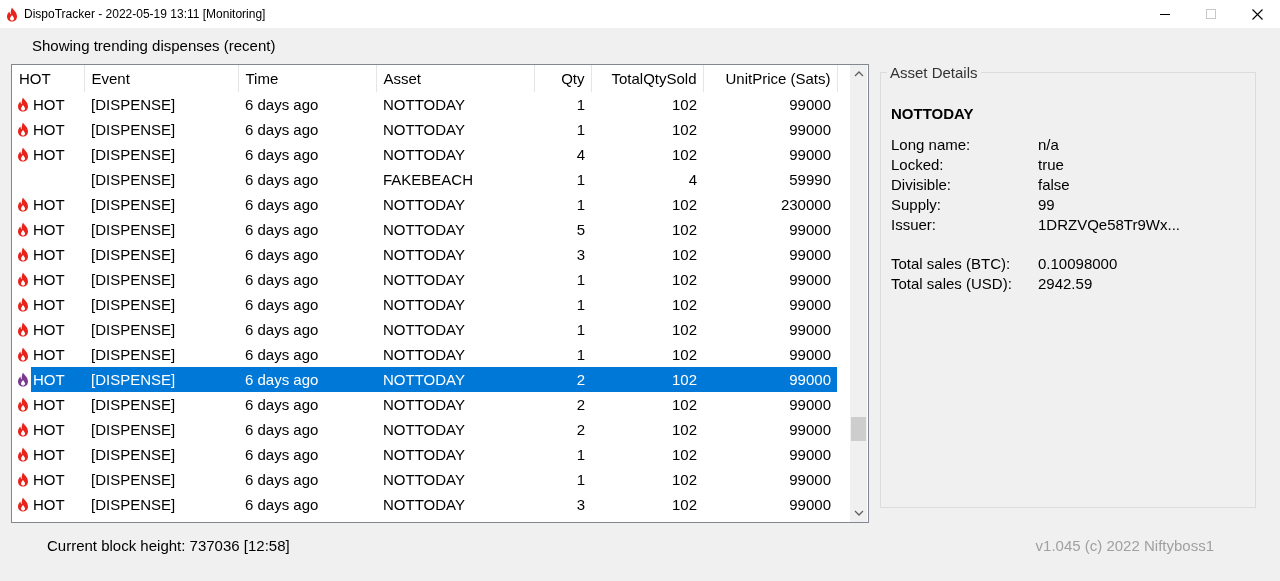  What do you see at coordinates (921, 184) in the screenshot?
I see `field-label: Divisible:` at bounding box center [921, 184].